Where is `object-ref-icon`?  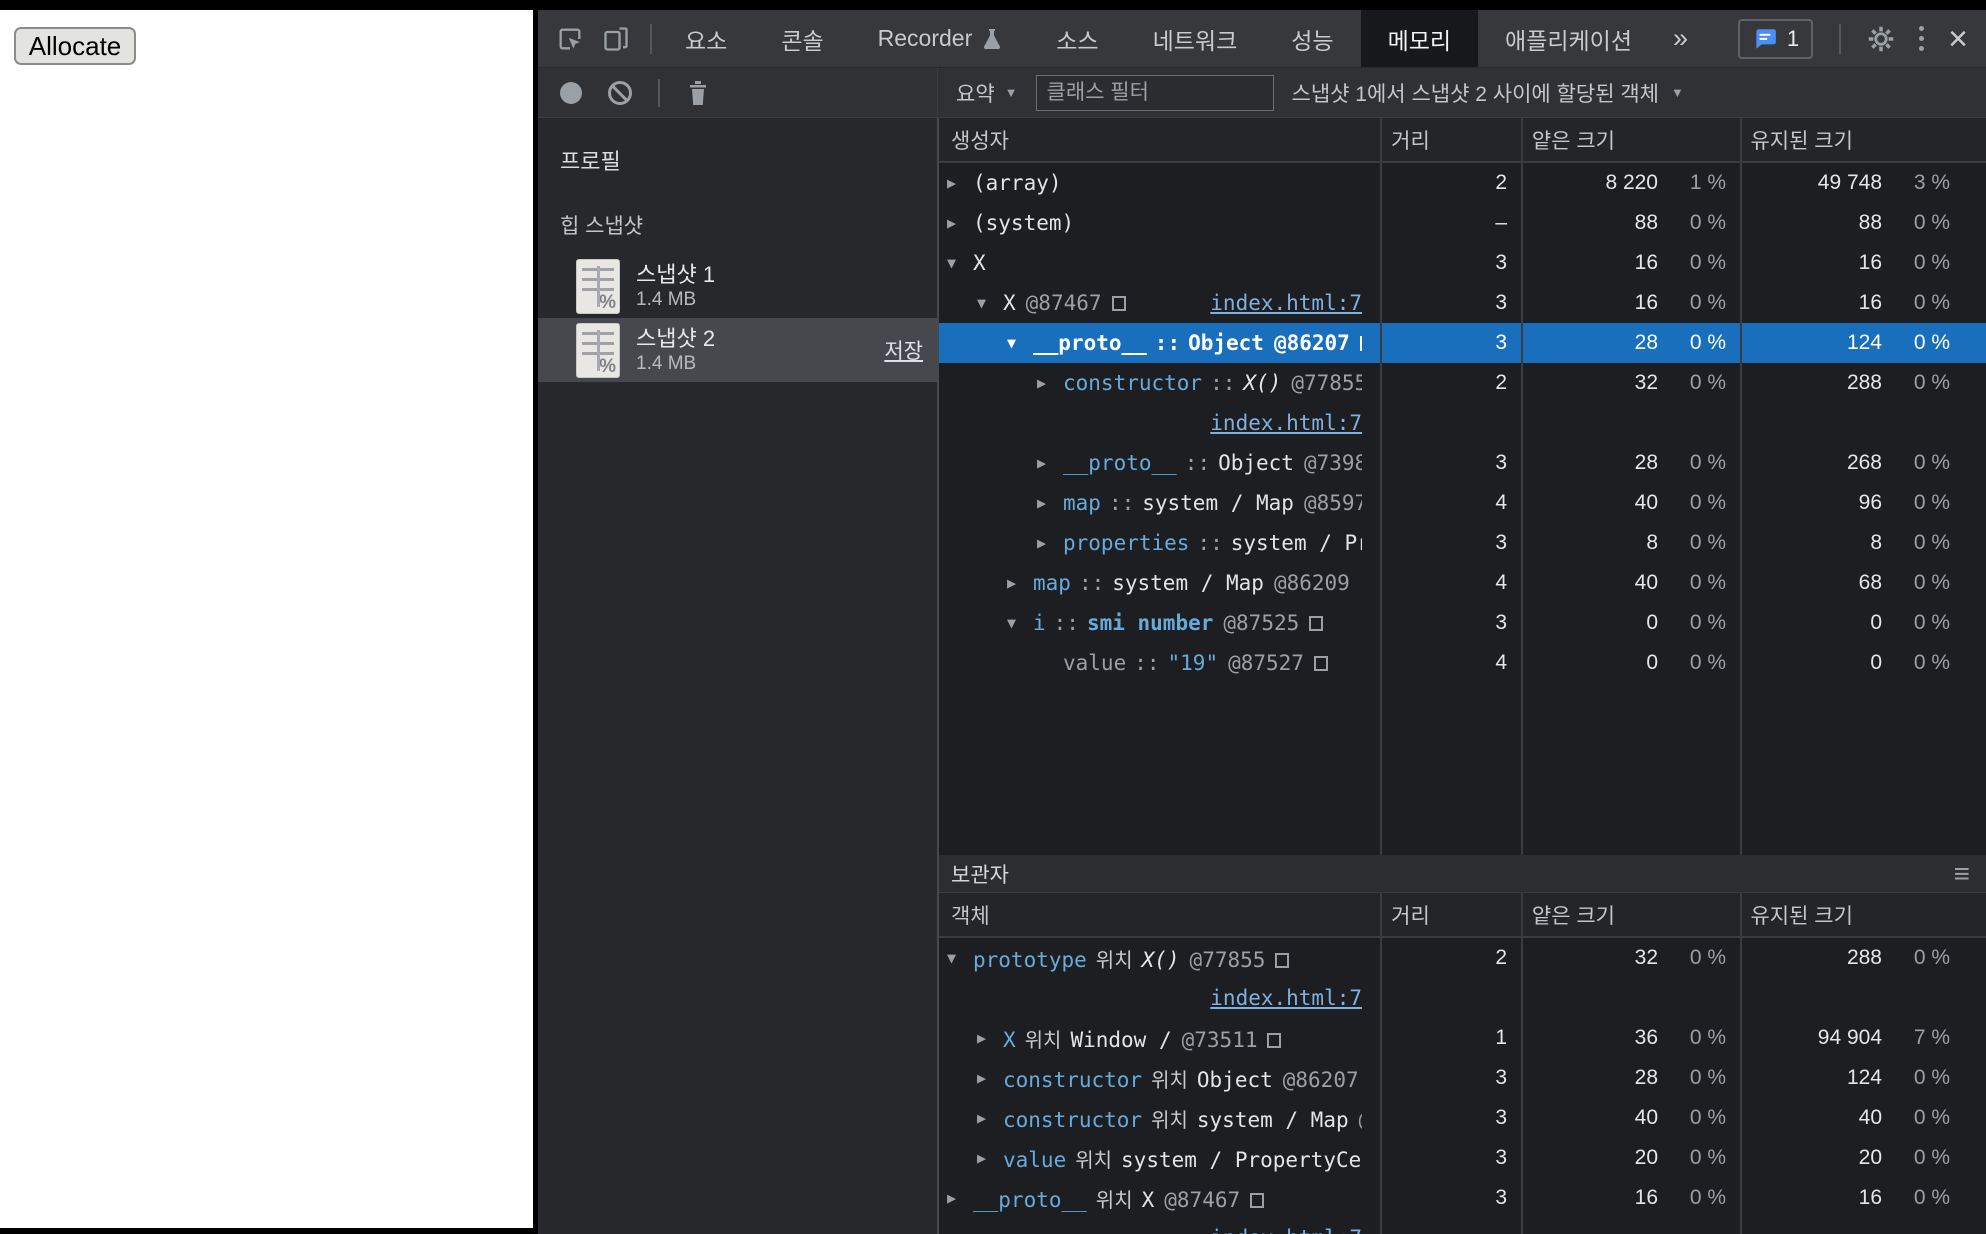
object-ref-icon is located at coordinates (1360, 343).